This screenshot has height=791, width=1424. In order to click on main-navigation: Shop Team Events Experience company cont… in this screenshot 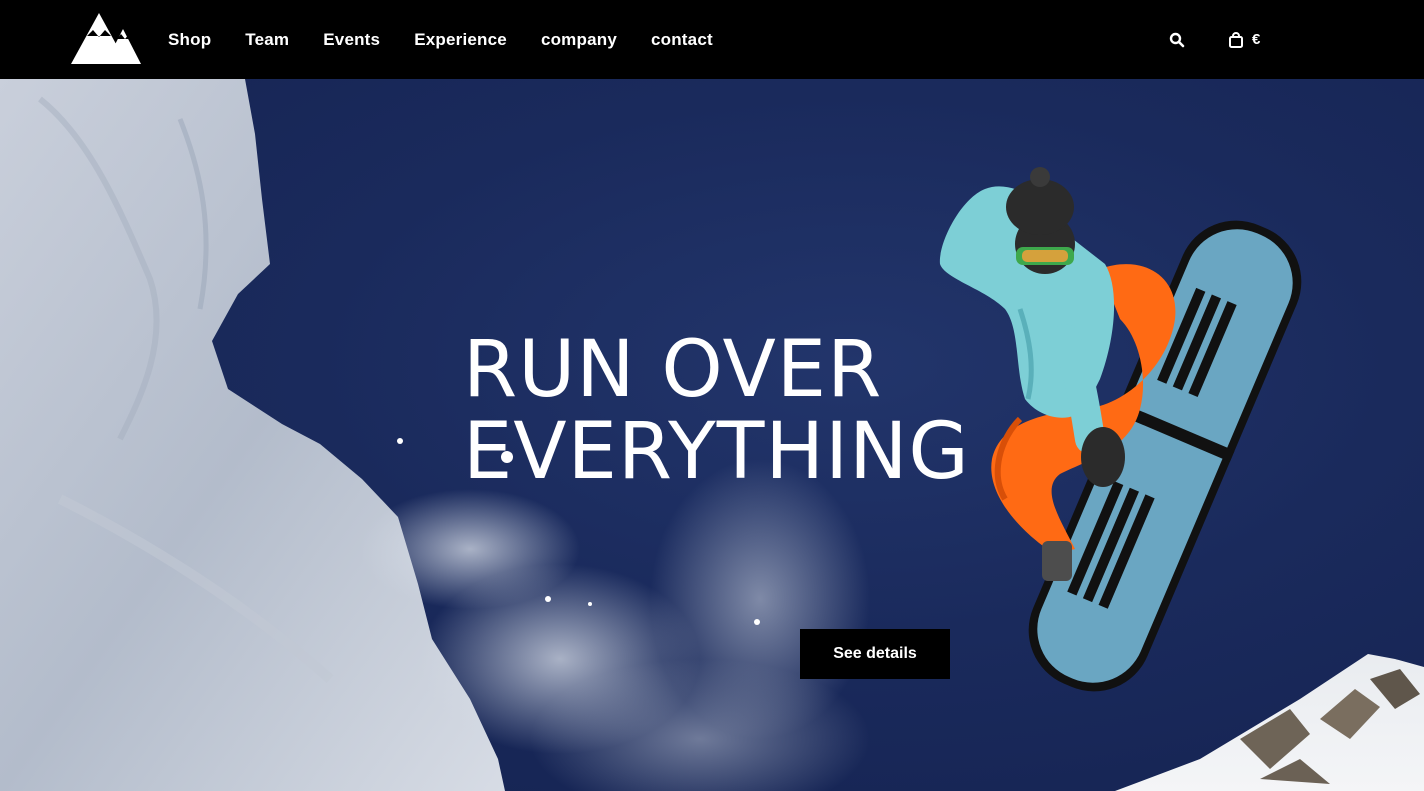, I will do `click(457, 39)`.